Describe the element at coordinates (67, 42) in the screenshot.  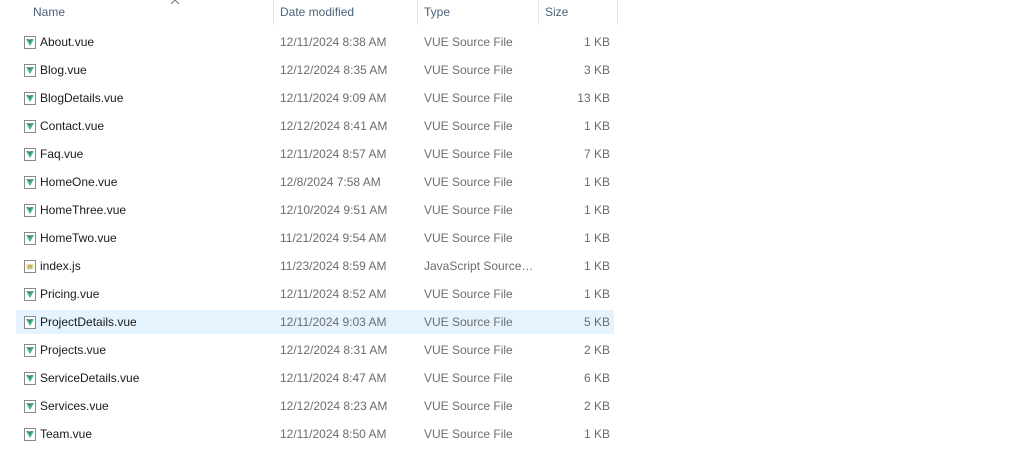
I see `file-name: About.vue` at that location.